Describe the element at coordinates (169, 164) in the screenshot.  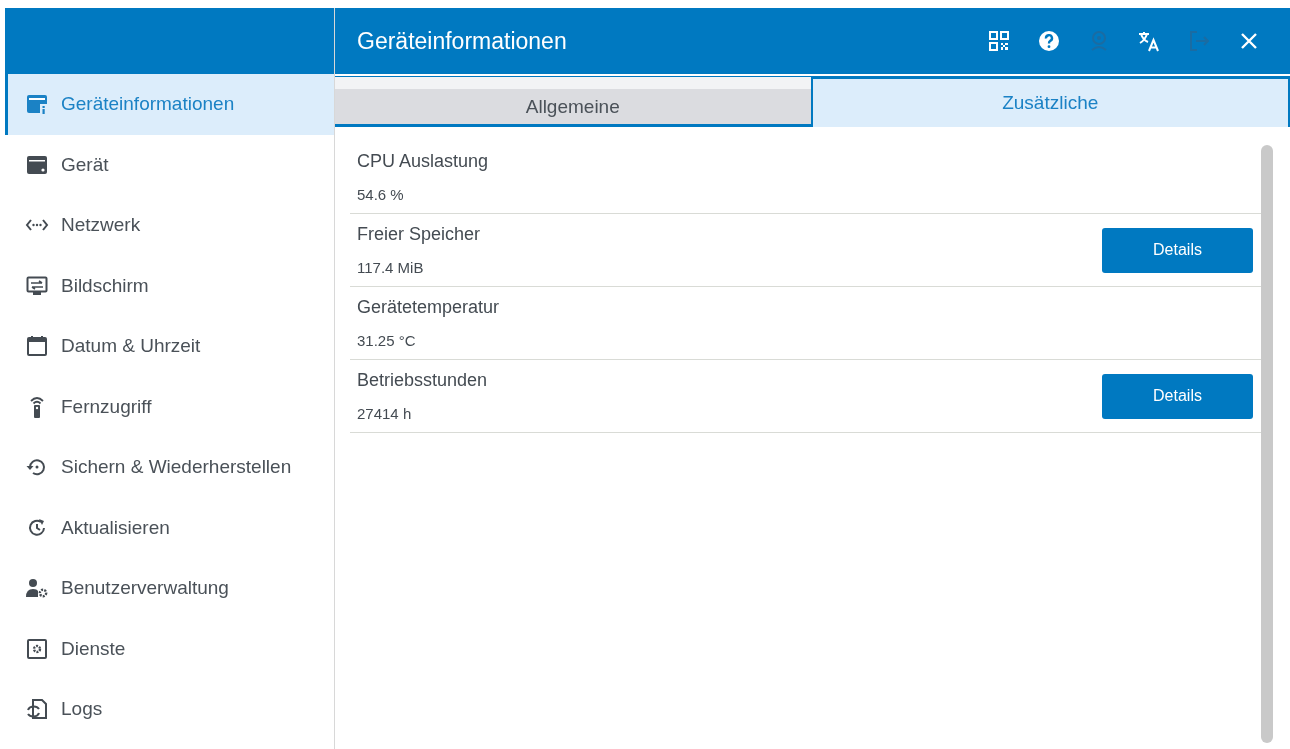
I see `sidebar-item: Gerät` at that location.